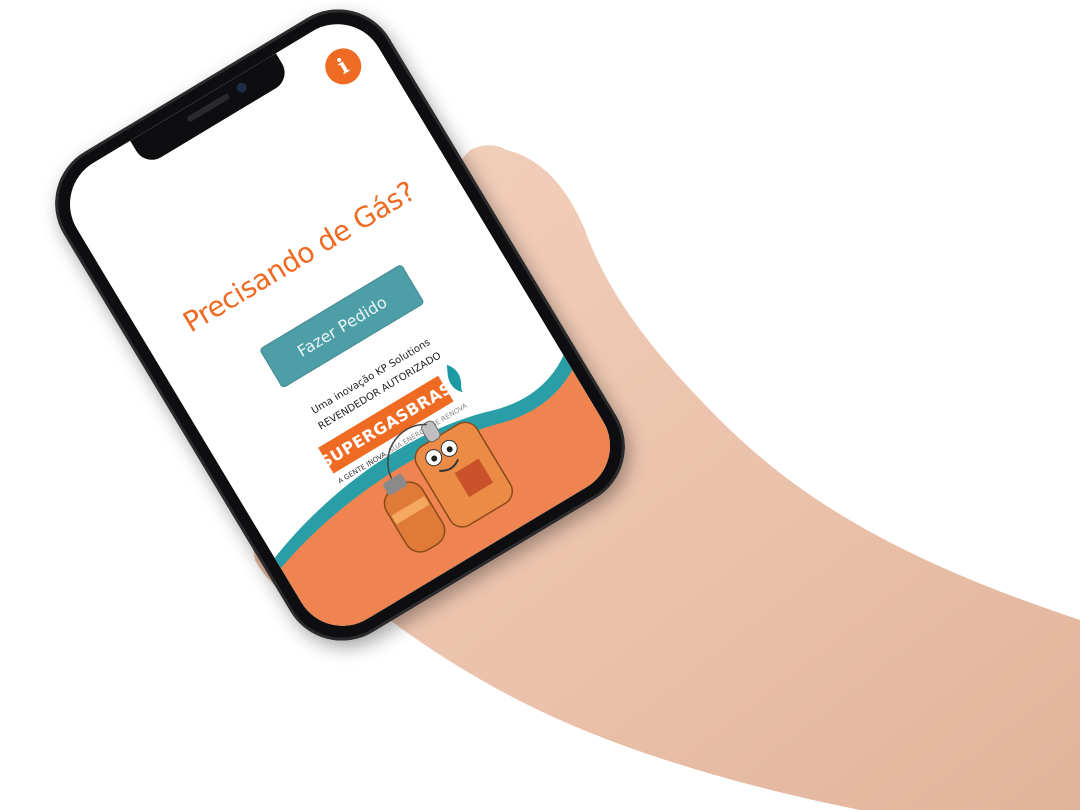  What do you see at coordinates (208, 107) in the screenshot?
I see `speaker-grille` at bounding box center [208, 107].